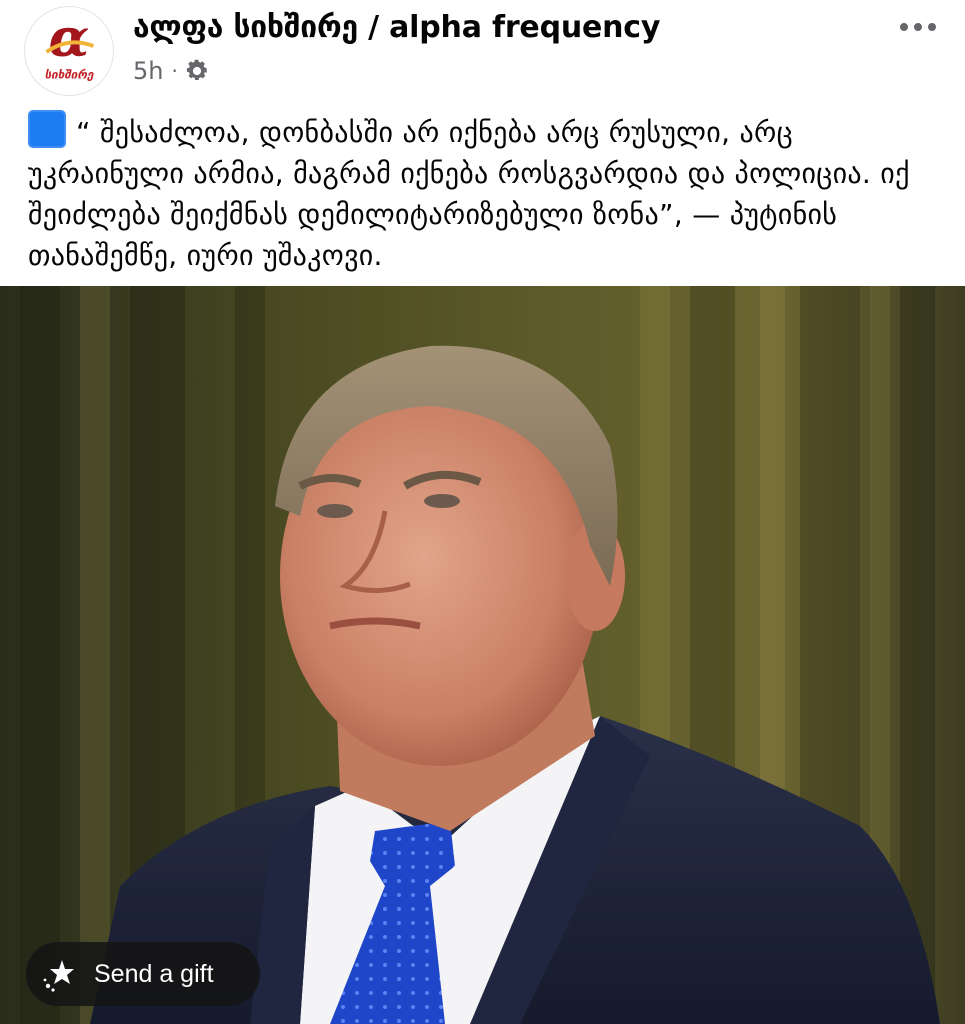  What do you see at coordinates (47, 129) in the screenshot?
I see `blue-square-icon` at bounding box center [47, 129].